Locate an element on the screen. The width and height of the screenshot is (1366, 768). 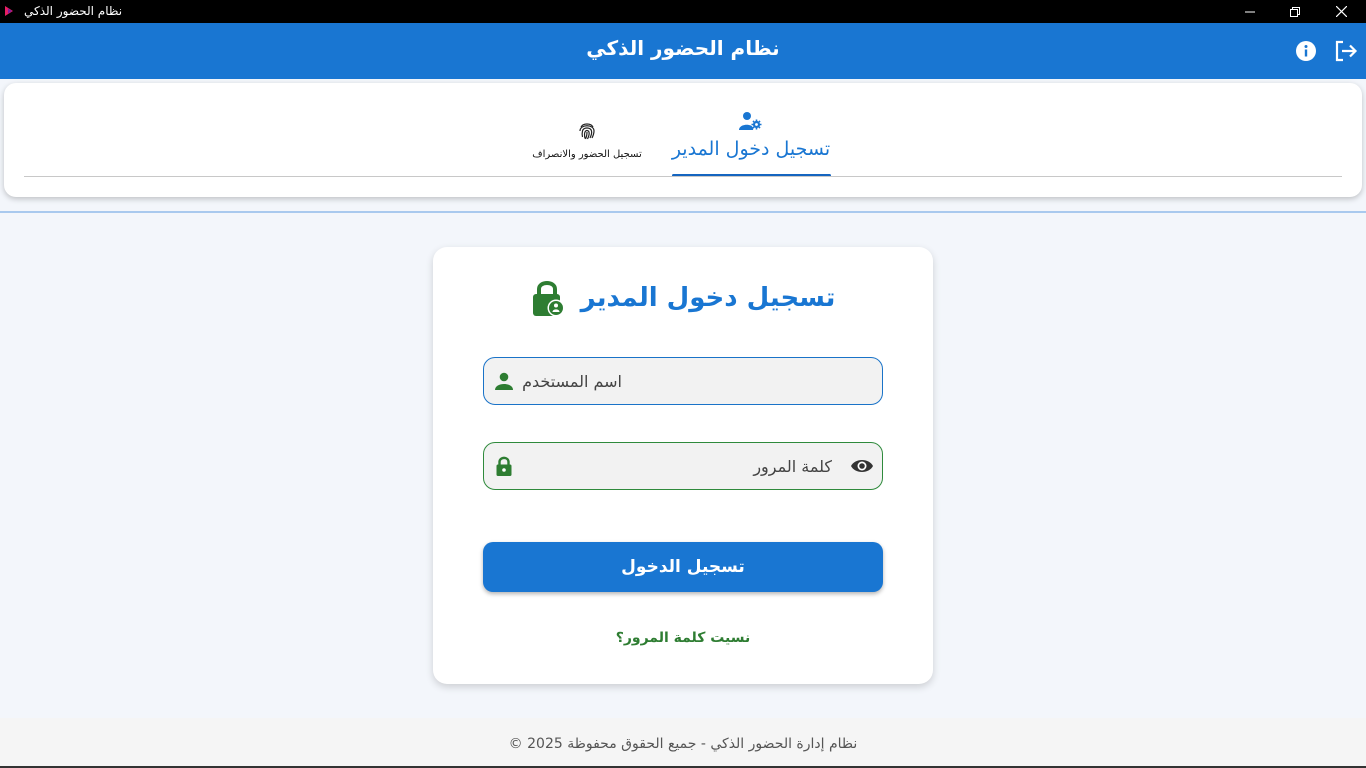
app-bar: نظام الحضور الذكي is located at coordinates (683, 51).